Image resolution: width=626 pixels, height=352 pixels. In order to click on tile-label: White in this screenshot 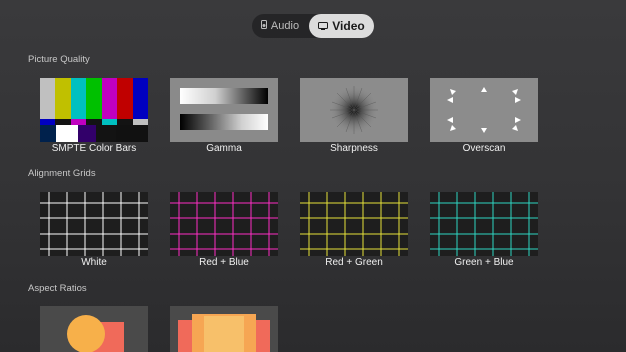, I will do `click(94, 262)`.